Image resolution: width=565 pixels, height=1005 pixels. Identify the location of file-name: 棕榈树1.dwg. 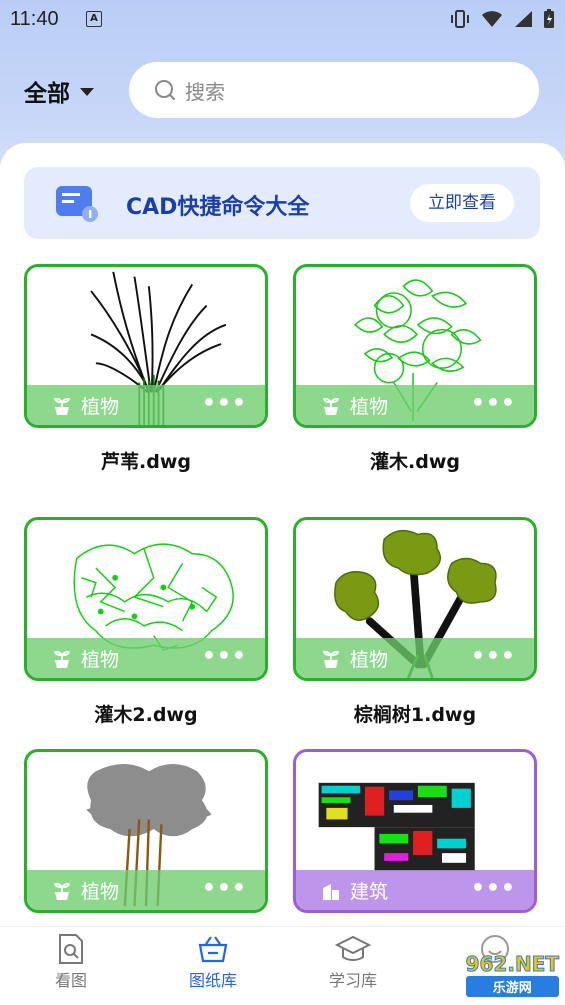
(415, 715).